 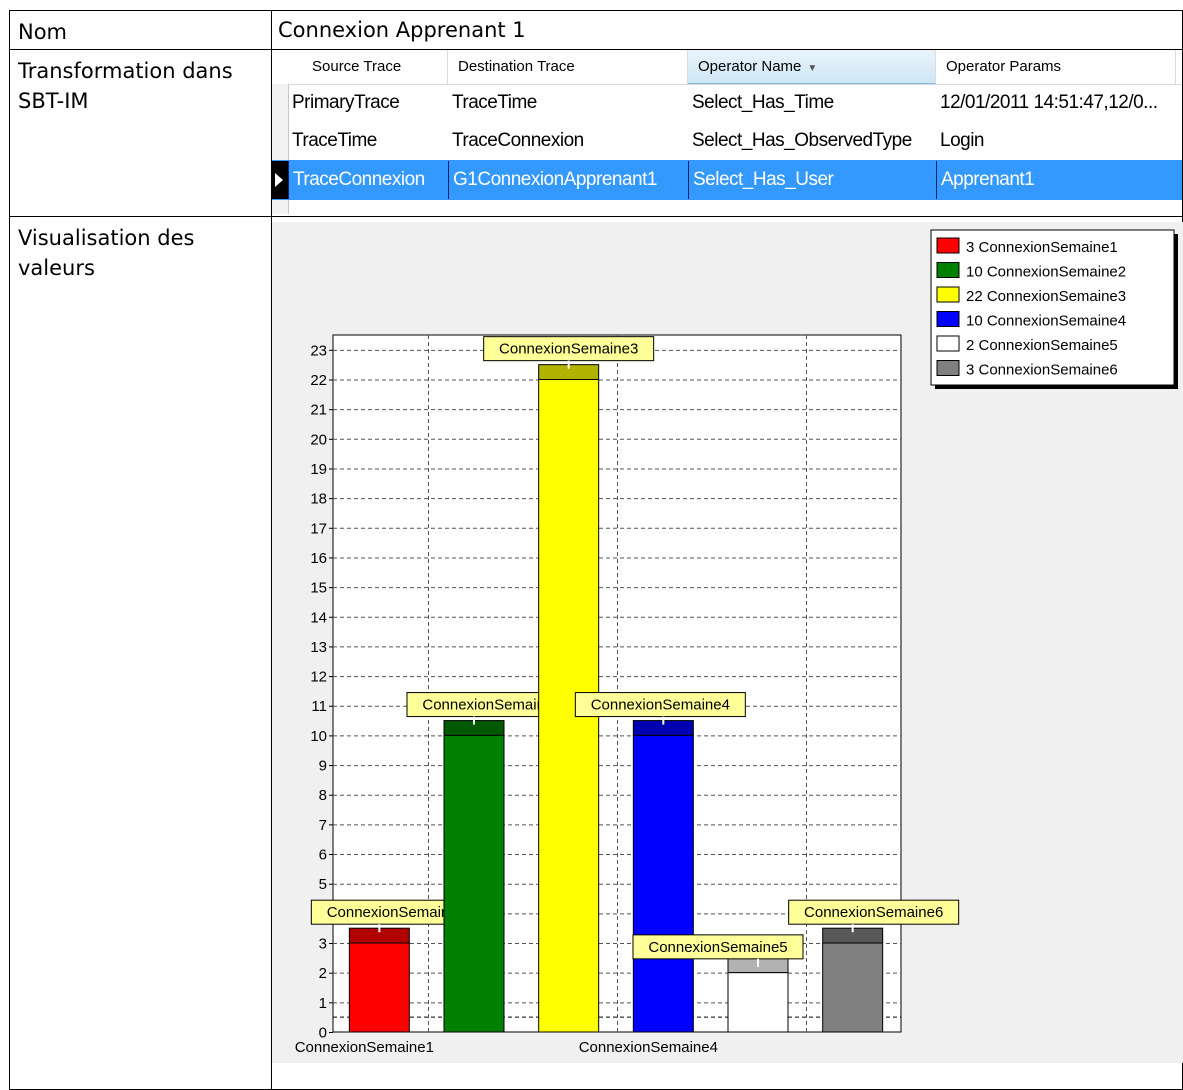 I want to click on column-header-operator-name-label: Operator Name, so click(x=750, y=66).